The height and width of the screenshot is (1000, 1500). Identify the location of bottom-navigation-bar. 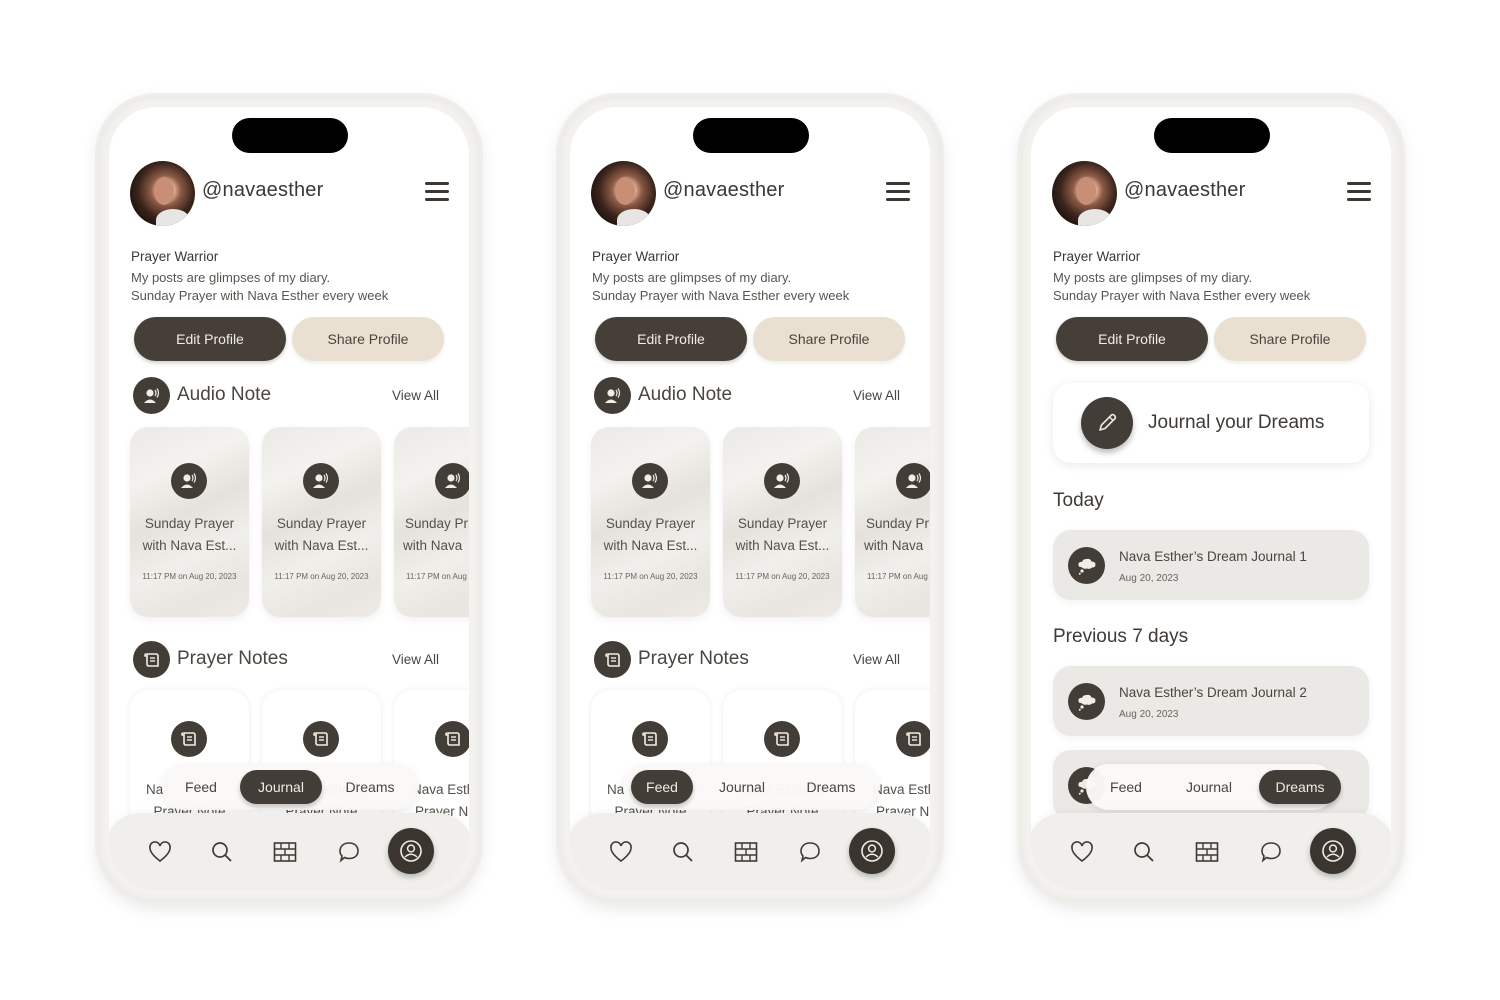
(1211, 852).